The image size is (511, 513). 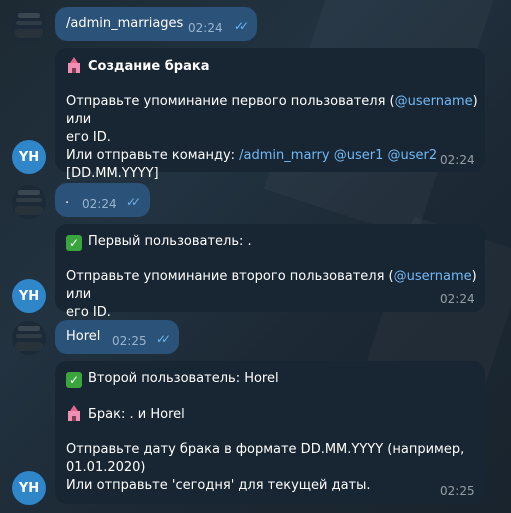 I want to click on message-line: его ID., so click(x=88, y=137).